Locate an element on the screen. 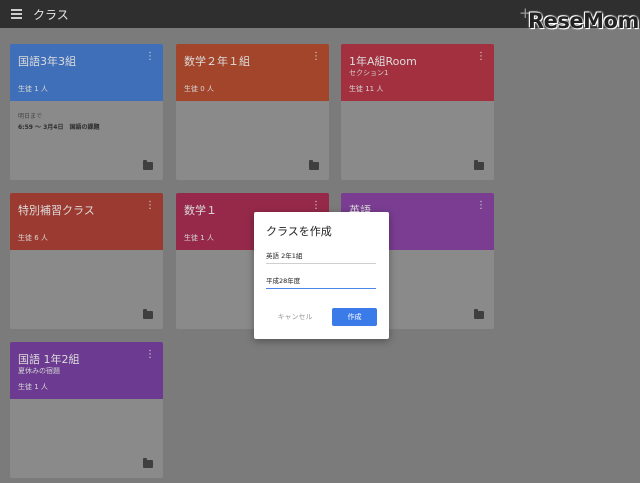  class-name: 1年A組Room is located at coordinates (383, 61).